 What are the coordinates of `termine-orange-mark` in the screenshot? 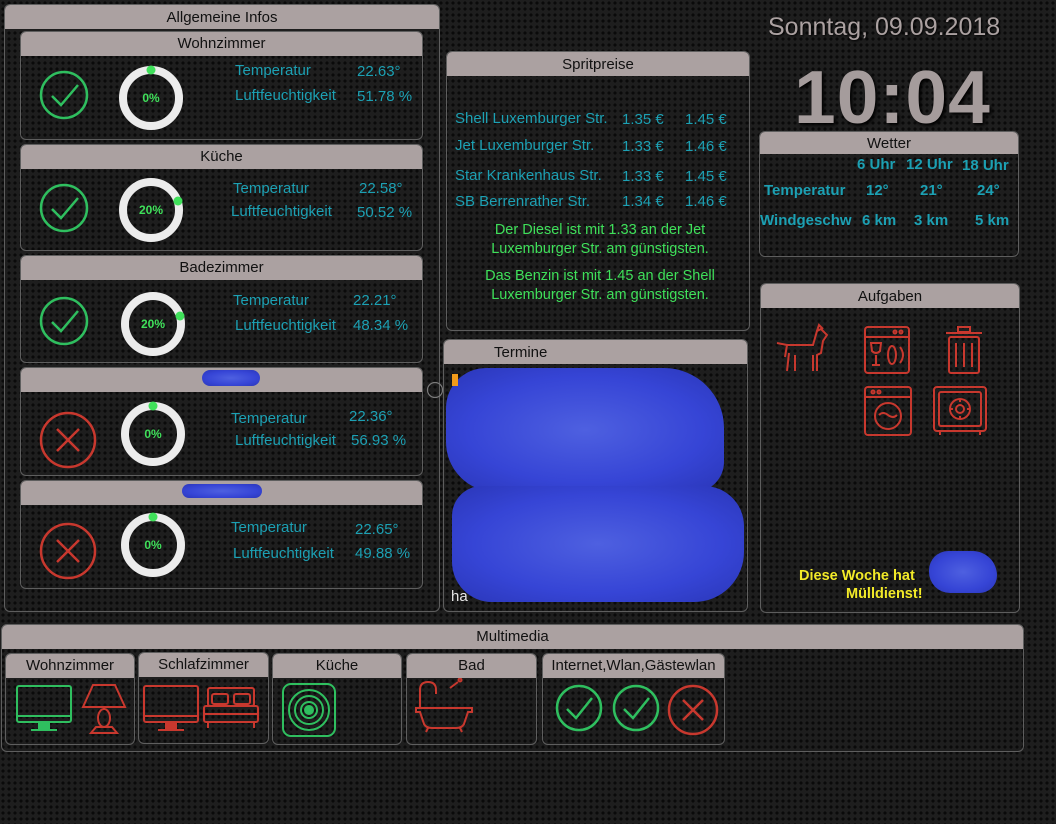 It's located at (455, 380).